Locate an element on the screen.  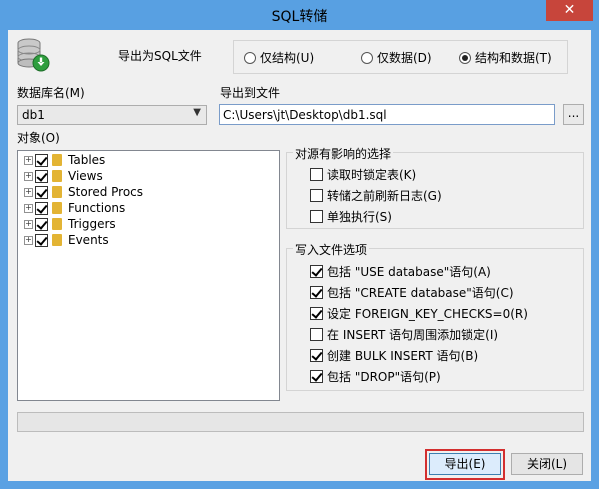
foreign-key-checks-checkbox: 设定 FOREIGN_KEY_CHECKS=0(R) is located at coordinates (419, 313).